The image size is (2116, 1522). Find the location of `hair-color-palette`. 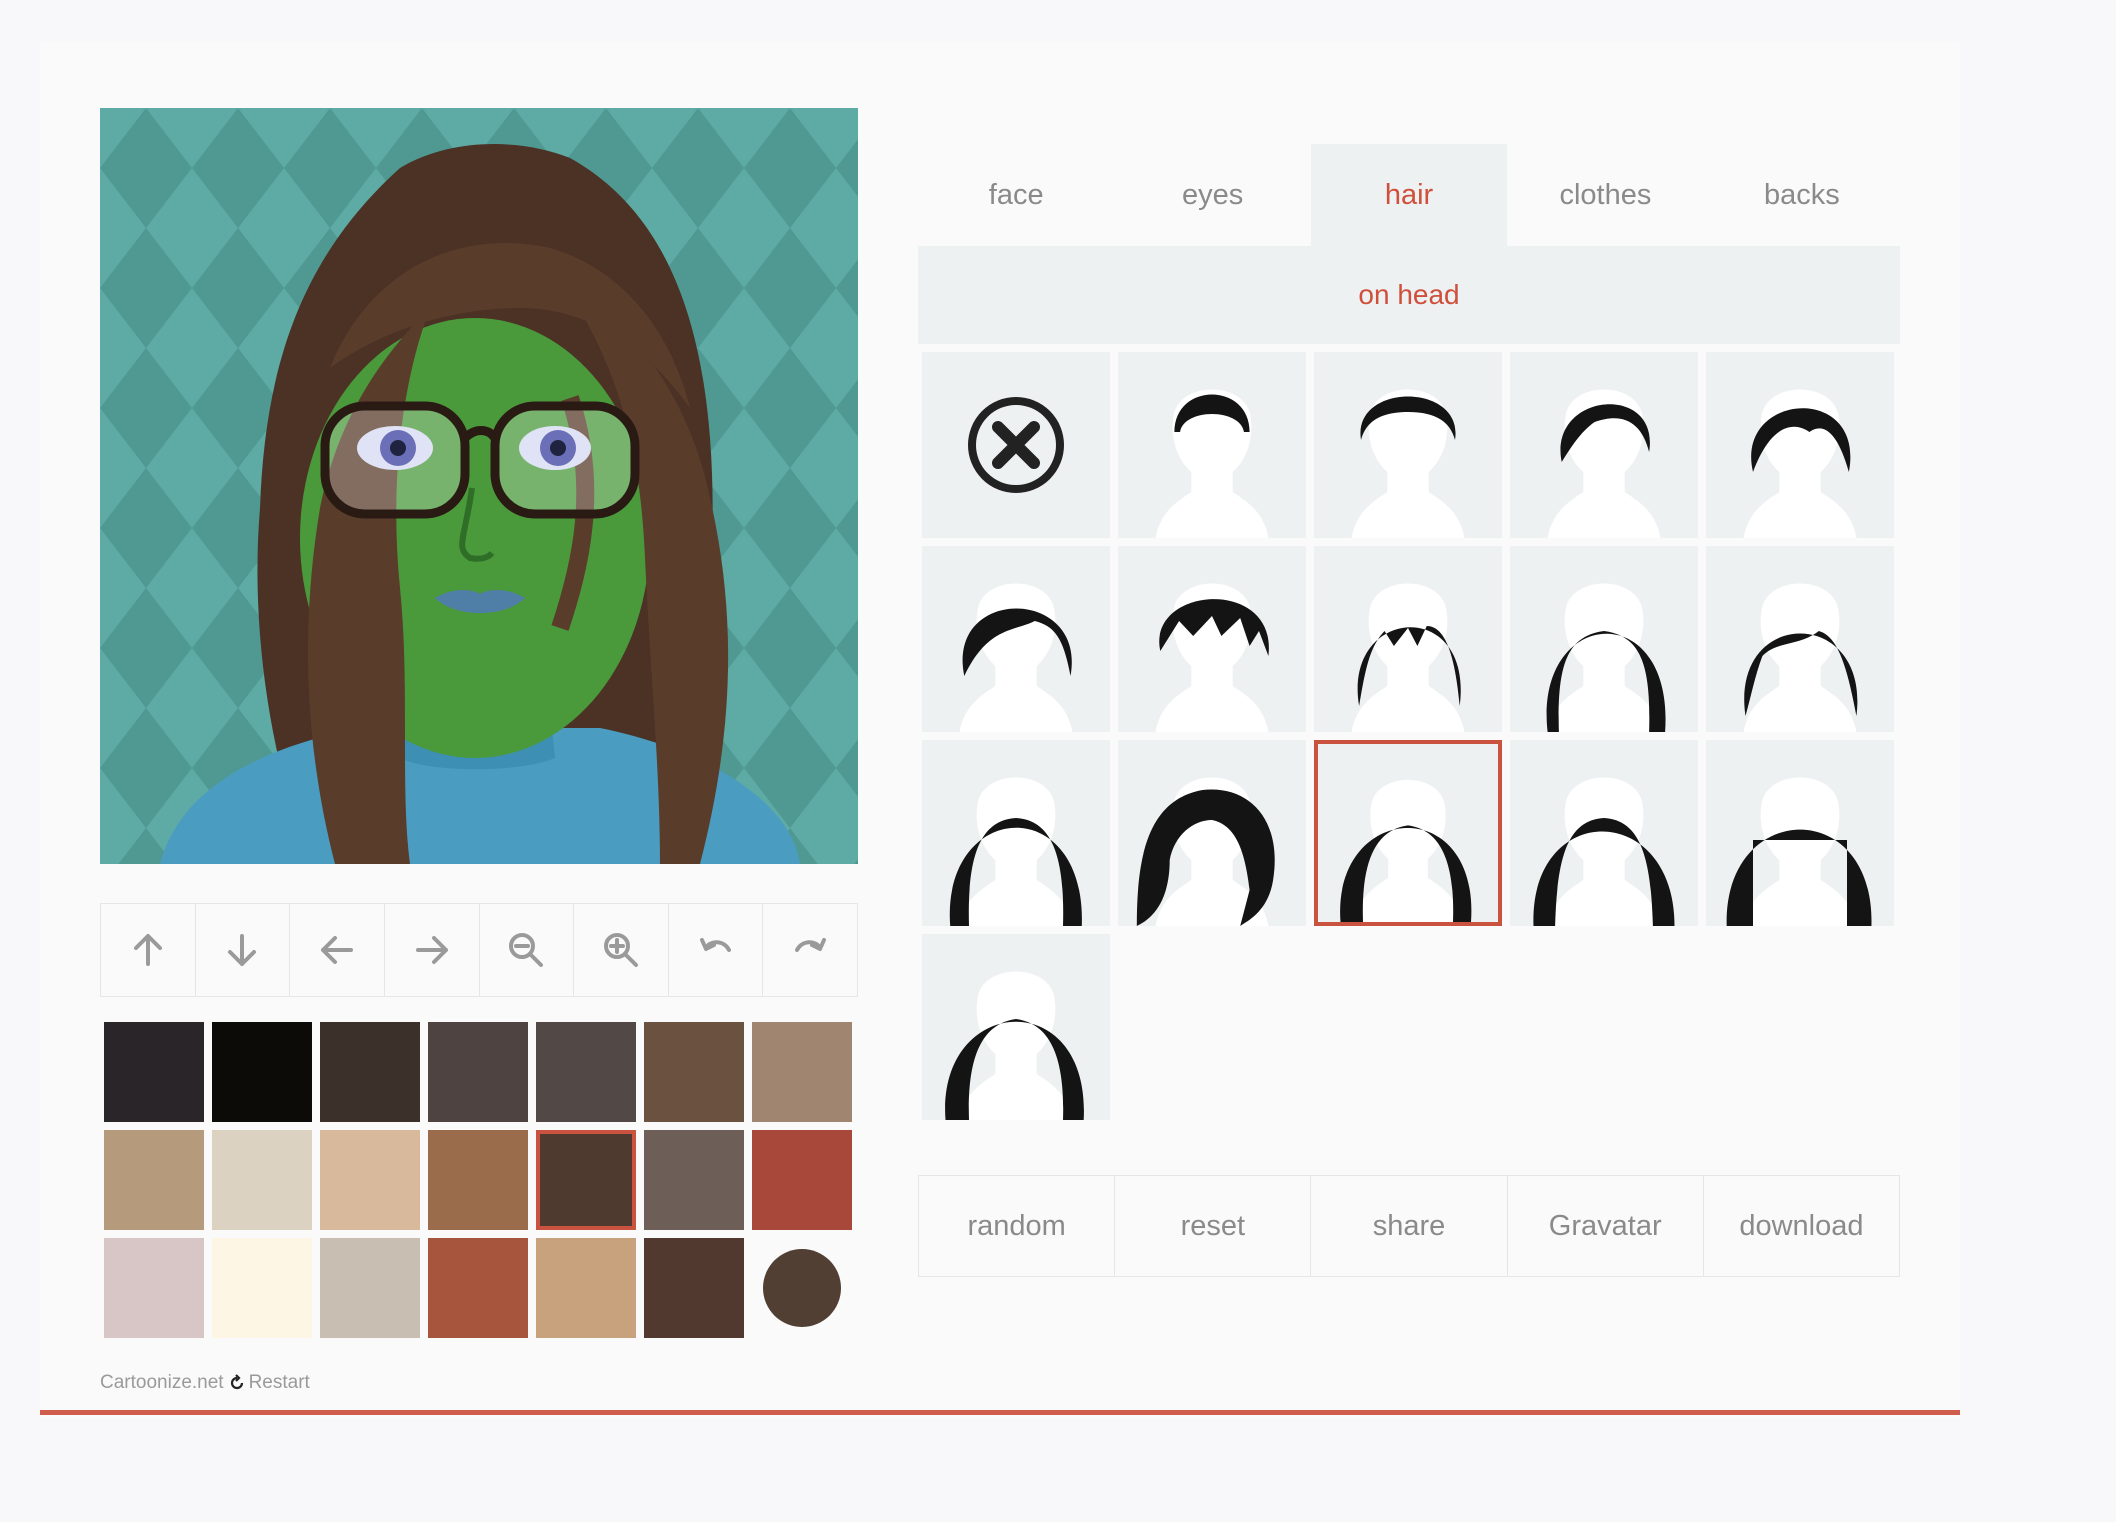

hair-color-palette is located at coordinates (481, 1181).